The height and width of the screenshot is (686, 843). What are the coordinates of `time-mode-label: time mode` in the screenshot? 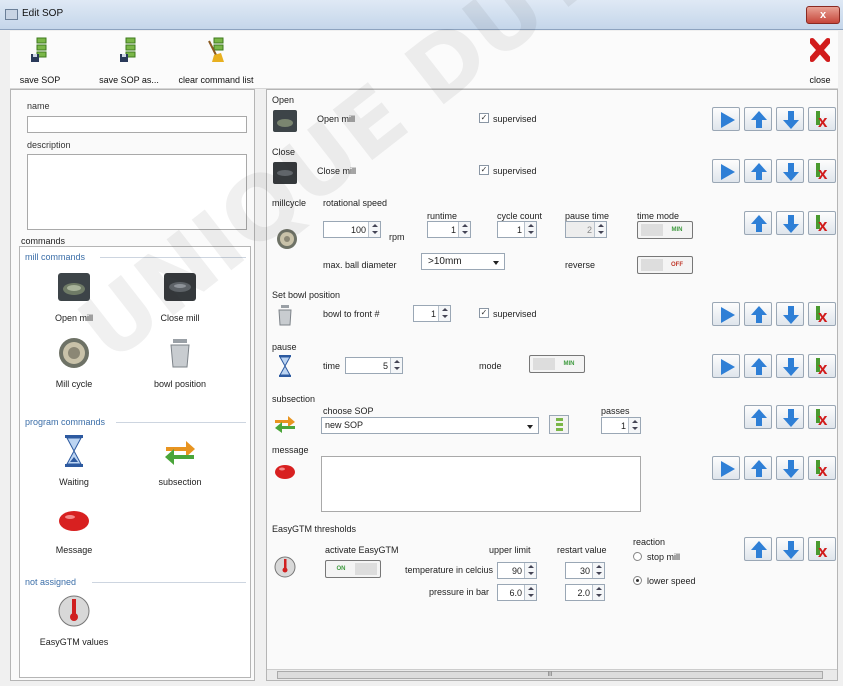 It's located at (658, 216).